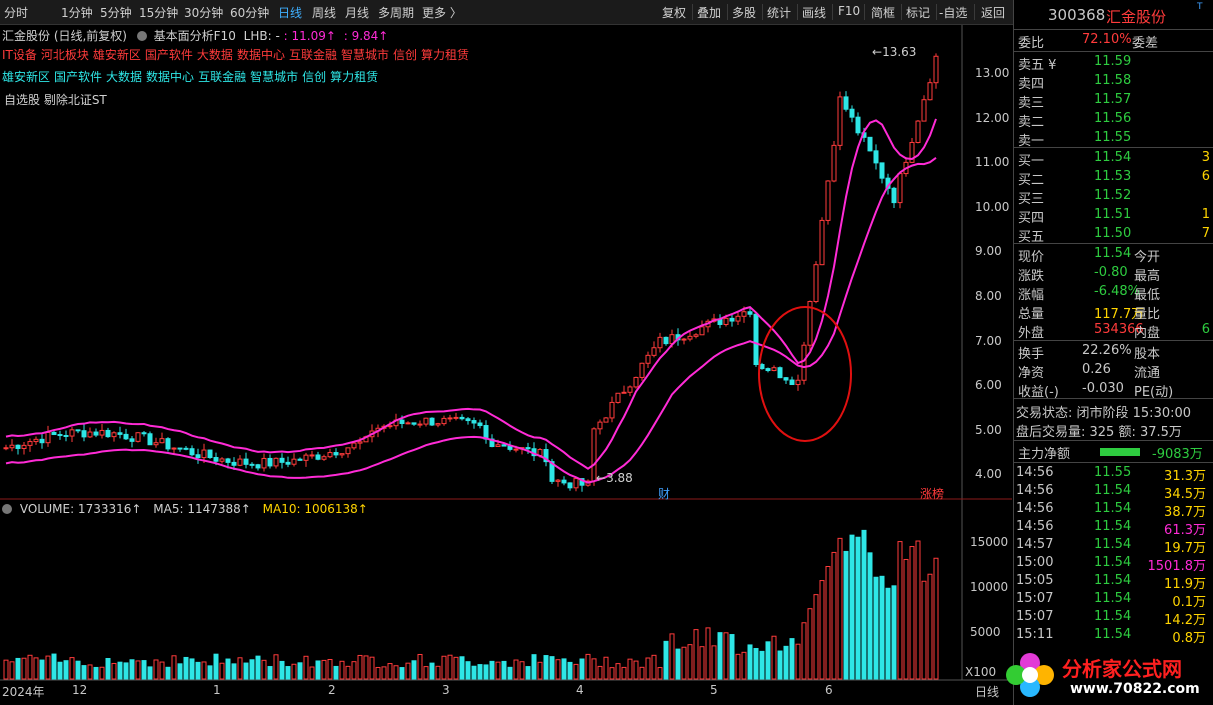 This screenshot has width=1213, height=705. What do you see at coordinates (918, 12) in the screenshot?
I see `mark-button: 标记` at bounding box center [918, 12].